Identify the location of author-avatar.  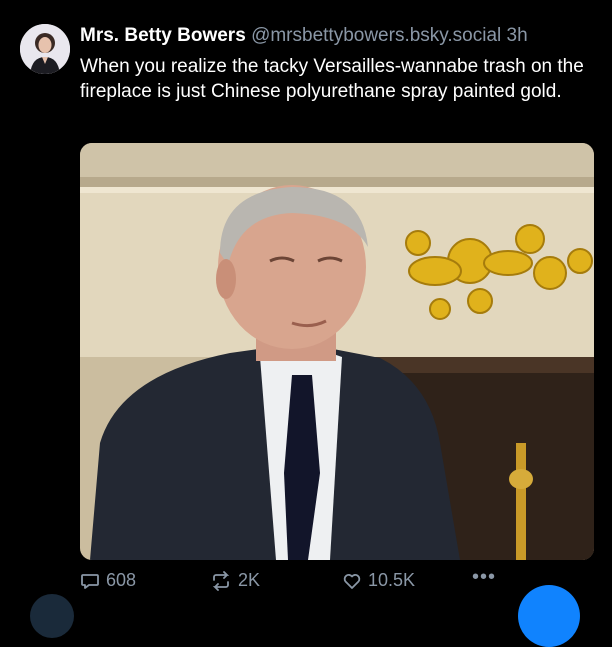
(45, 49).